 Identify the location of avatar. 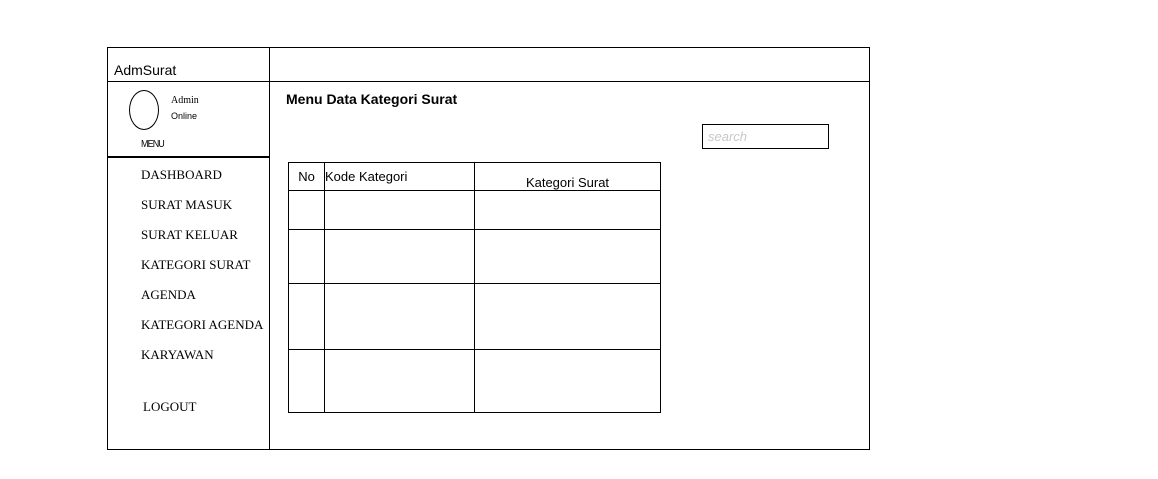
(144, 110).